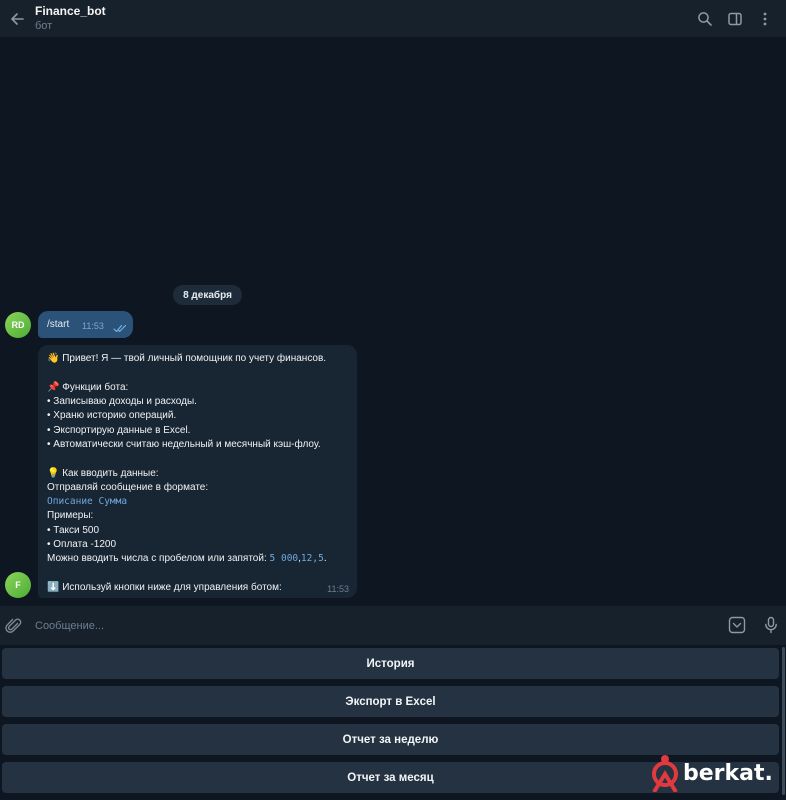 This screenshot has height=800, width=786. Describe the element at coordinates (705, 19) in the screenshot. I see `search-icon` at that location.